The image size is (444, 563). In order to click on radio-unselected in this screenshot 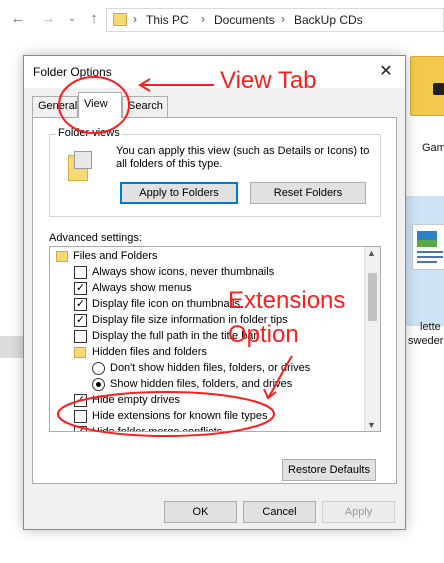, I will do `click(98, 368)`.